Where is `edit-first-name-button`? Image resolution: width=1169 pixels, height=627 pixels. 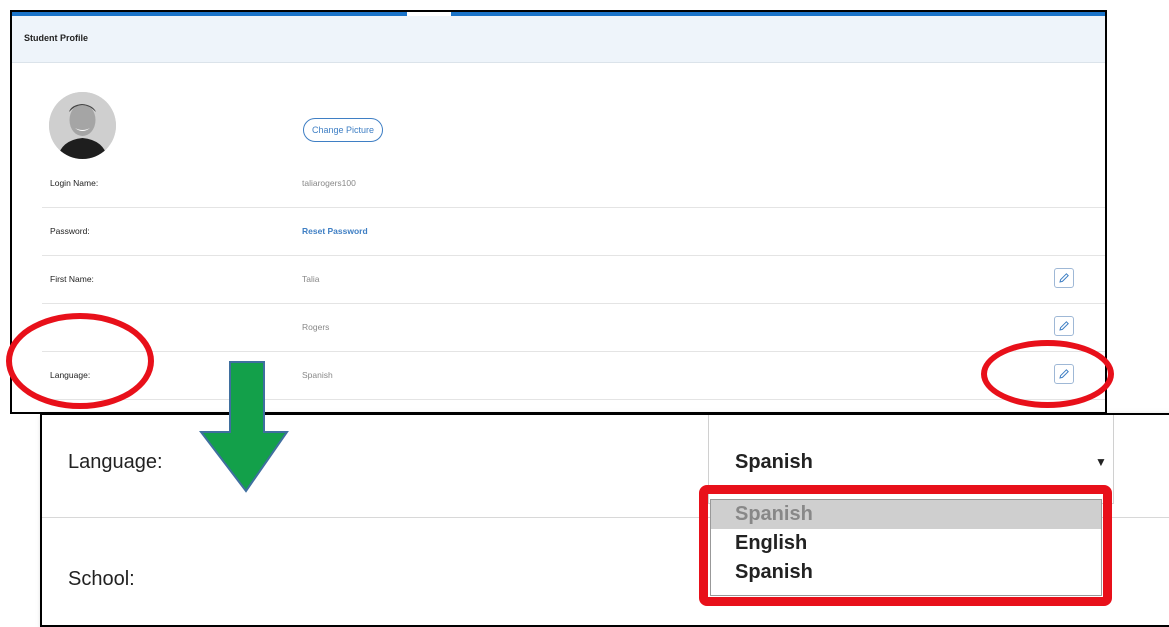 edit-first-name-button is located at coordinates (1064, 278).